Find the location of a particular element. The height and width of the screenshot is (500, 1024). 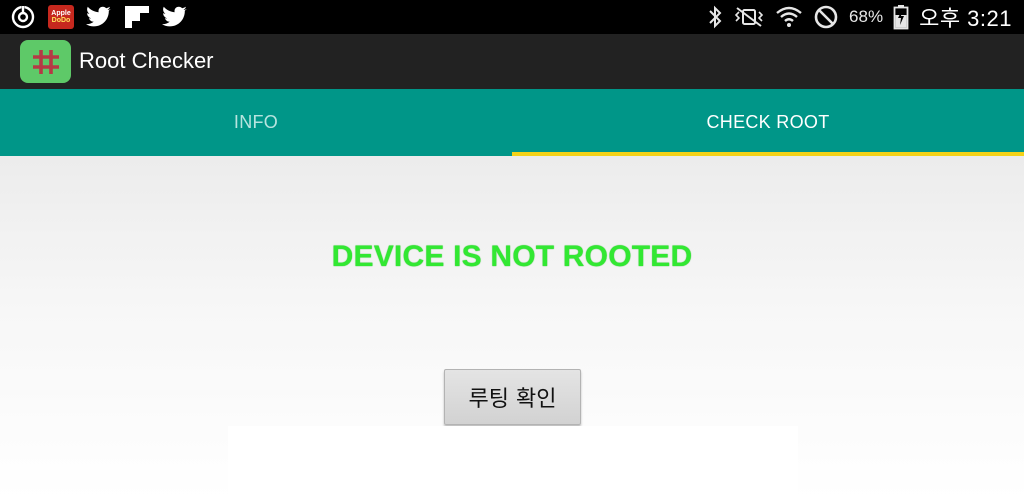

notification-icons: Apple DoDo is located at coordinates (99, 17).